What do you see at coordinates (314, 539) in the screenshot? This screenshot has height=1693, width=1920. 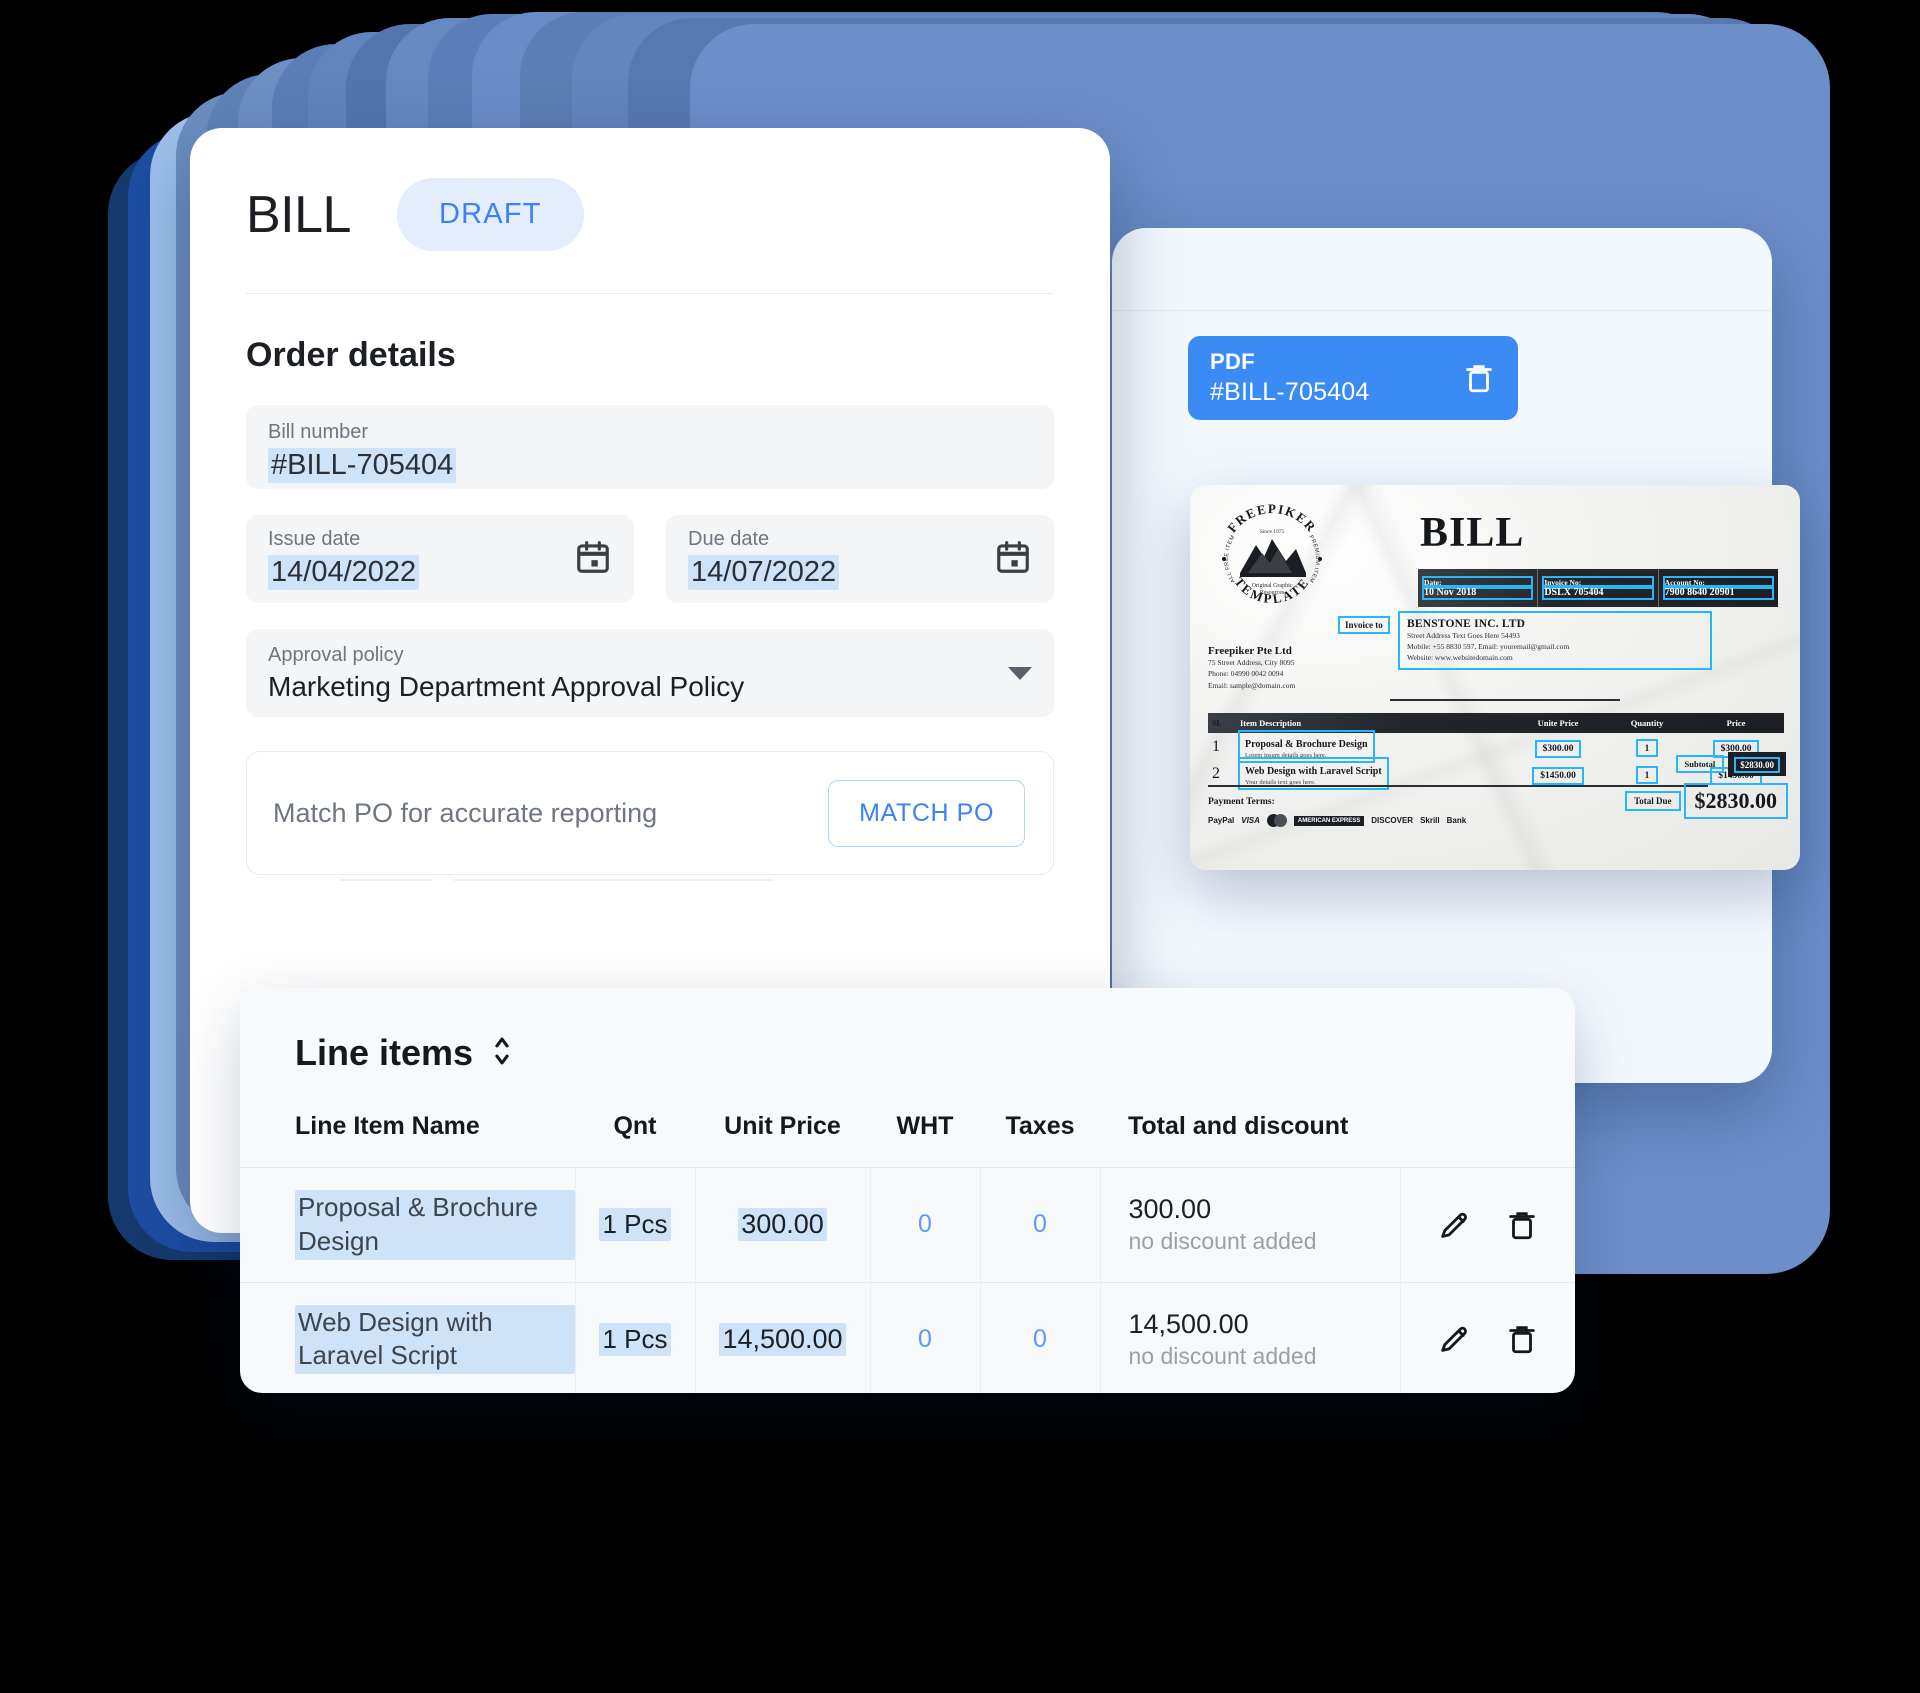 I see `issue-date-label: Issue date` at bounding box center [314, 539].